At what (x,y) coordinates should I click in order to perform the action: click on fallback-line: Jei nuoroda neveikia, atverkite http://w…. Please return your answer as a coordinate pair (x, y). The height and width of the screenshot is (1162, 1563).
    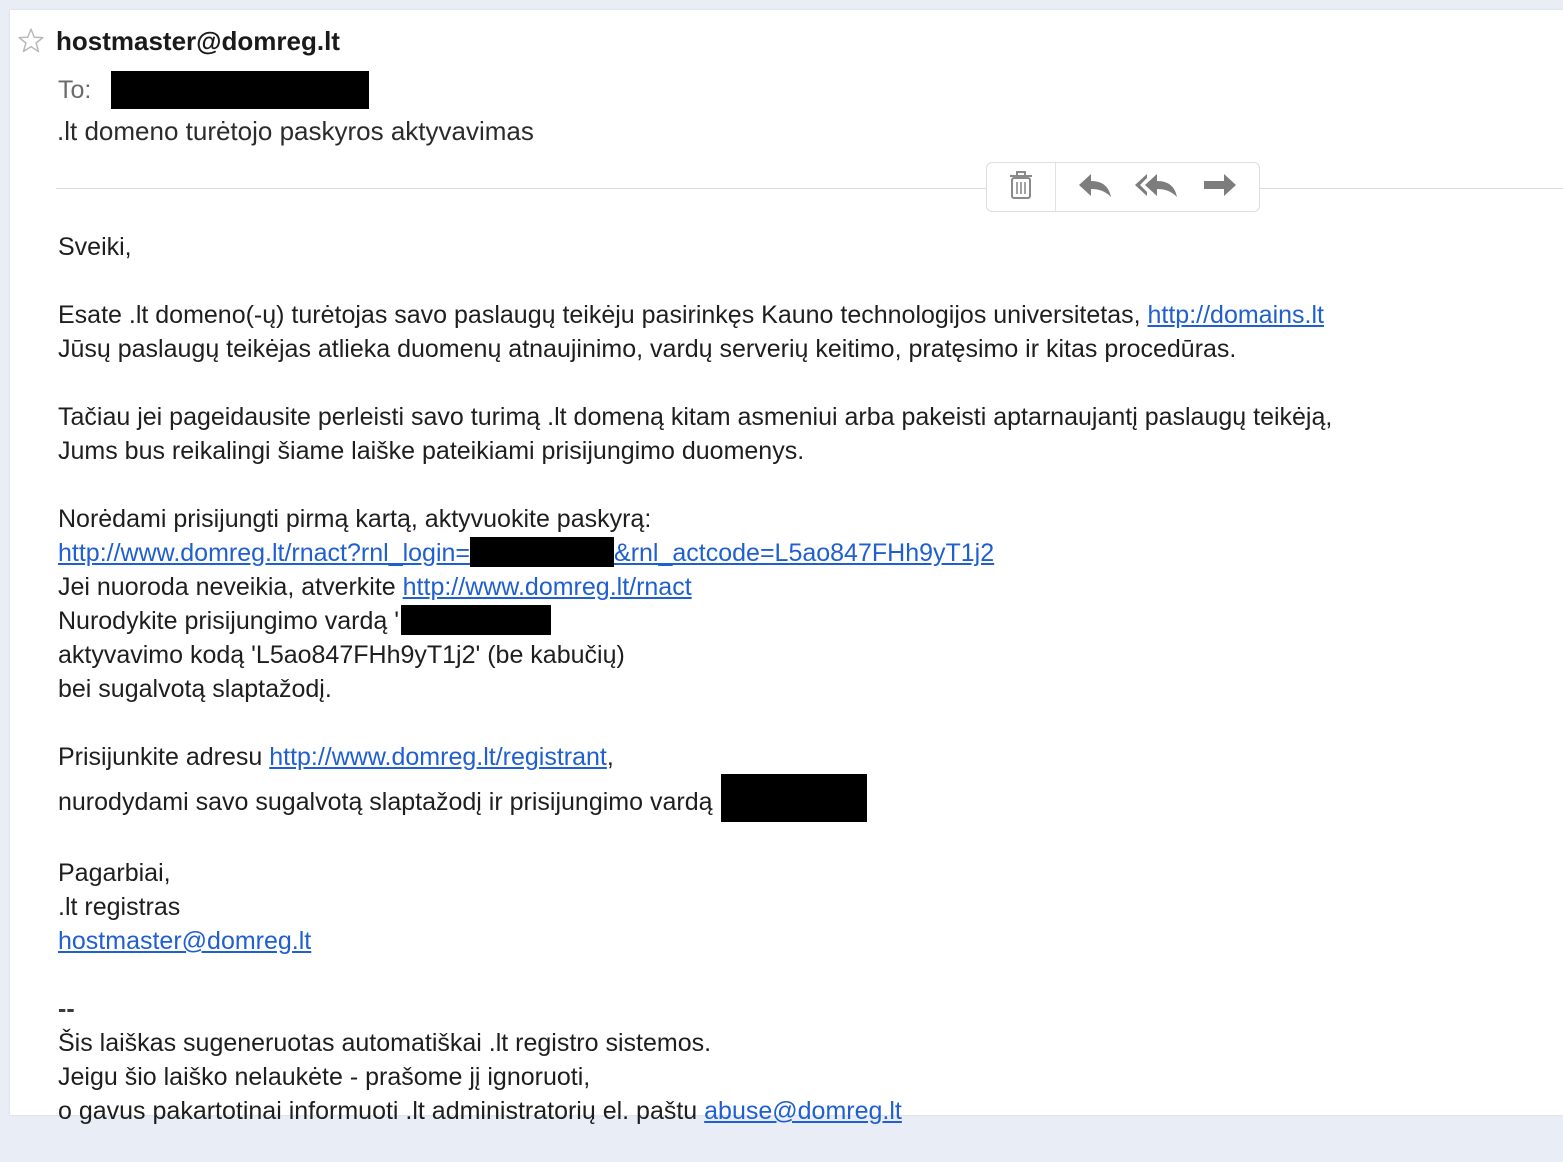
    Looking at the image, I should click on (808, 587).